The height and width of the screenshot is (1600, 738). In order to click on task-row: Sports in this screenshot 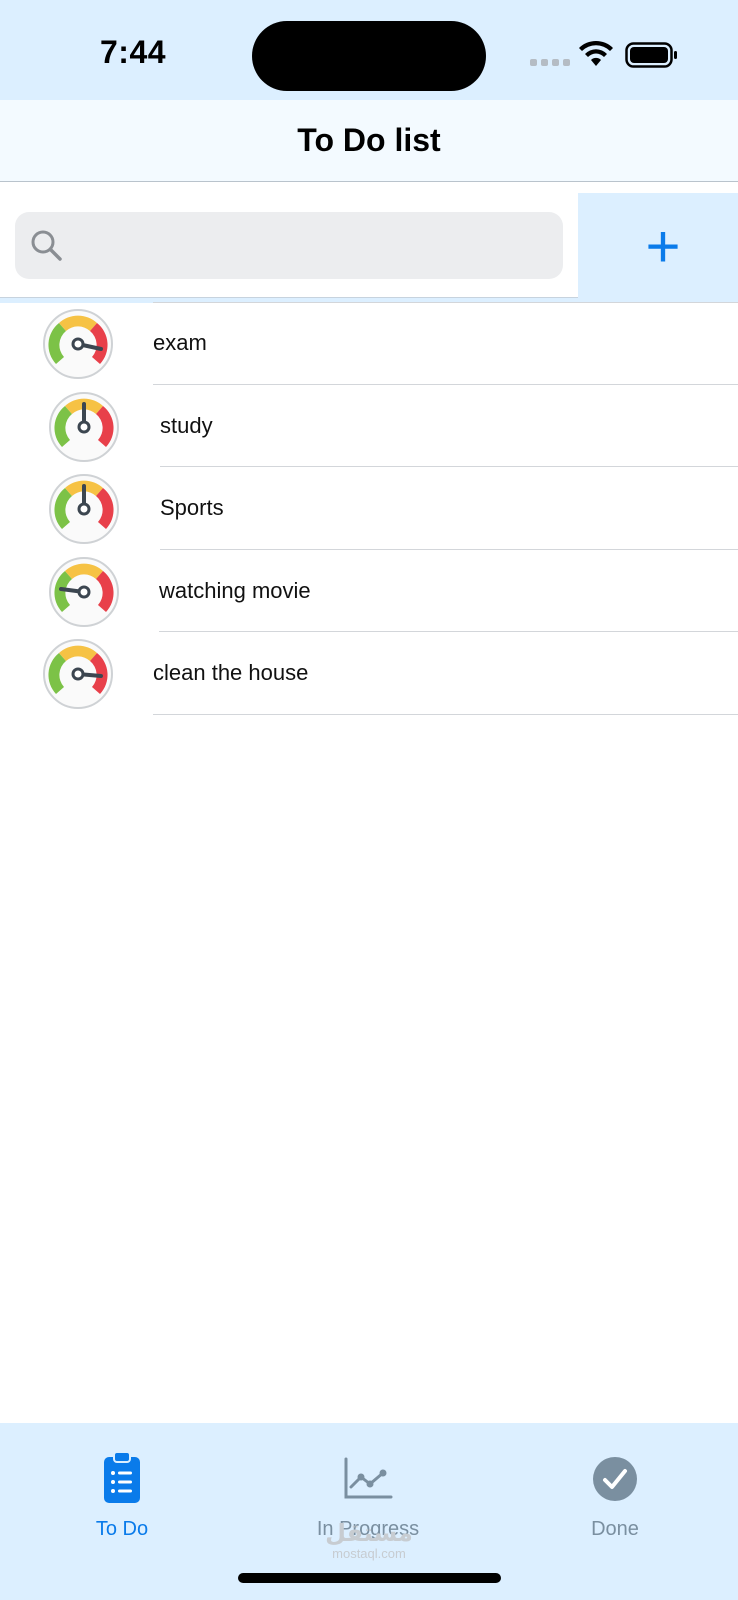, I will do `click(369, 508)`.